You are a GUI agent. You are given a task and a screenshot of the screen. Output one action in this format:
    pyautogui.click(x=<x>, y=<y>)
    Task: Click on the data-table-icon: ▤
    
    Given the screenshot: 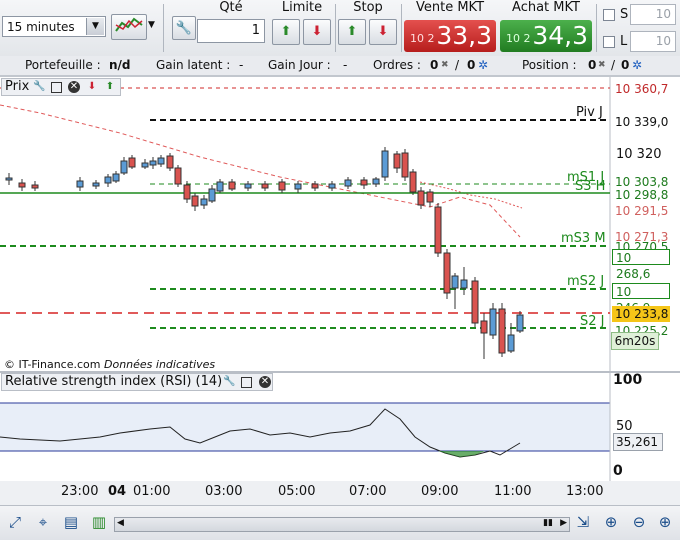 What is the action you would take?
    pyautogui.click(x=71, y=522)
    